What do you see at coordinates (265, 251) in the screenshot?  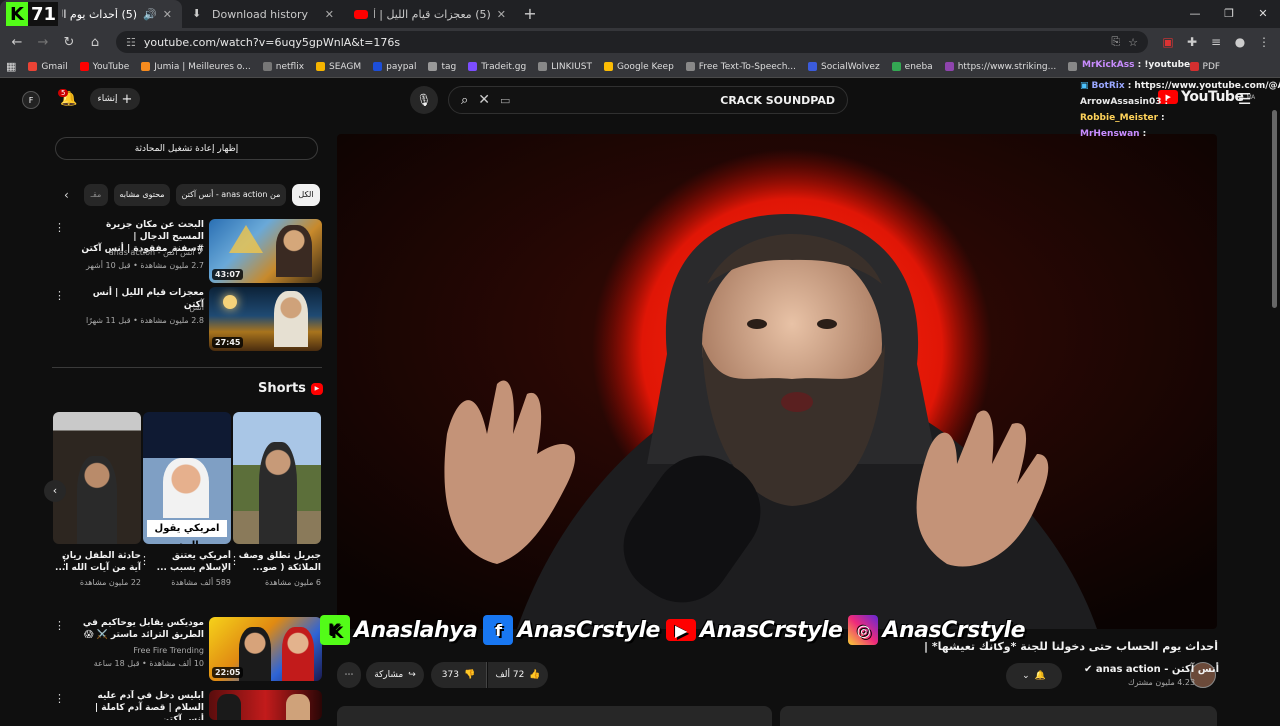 I see `rec-thumbnail: 43:07` at bounding box center [265, 251].